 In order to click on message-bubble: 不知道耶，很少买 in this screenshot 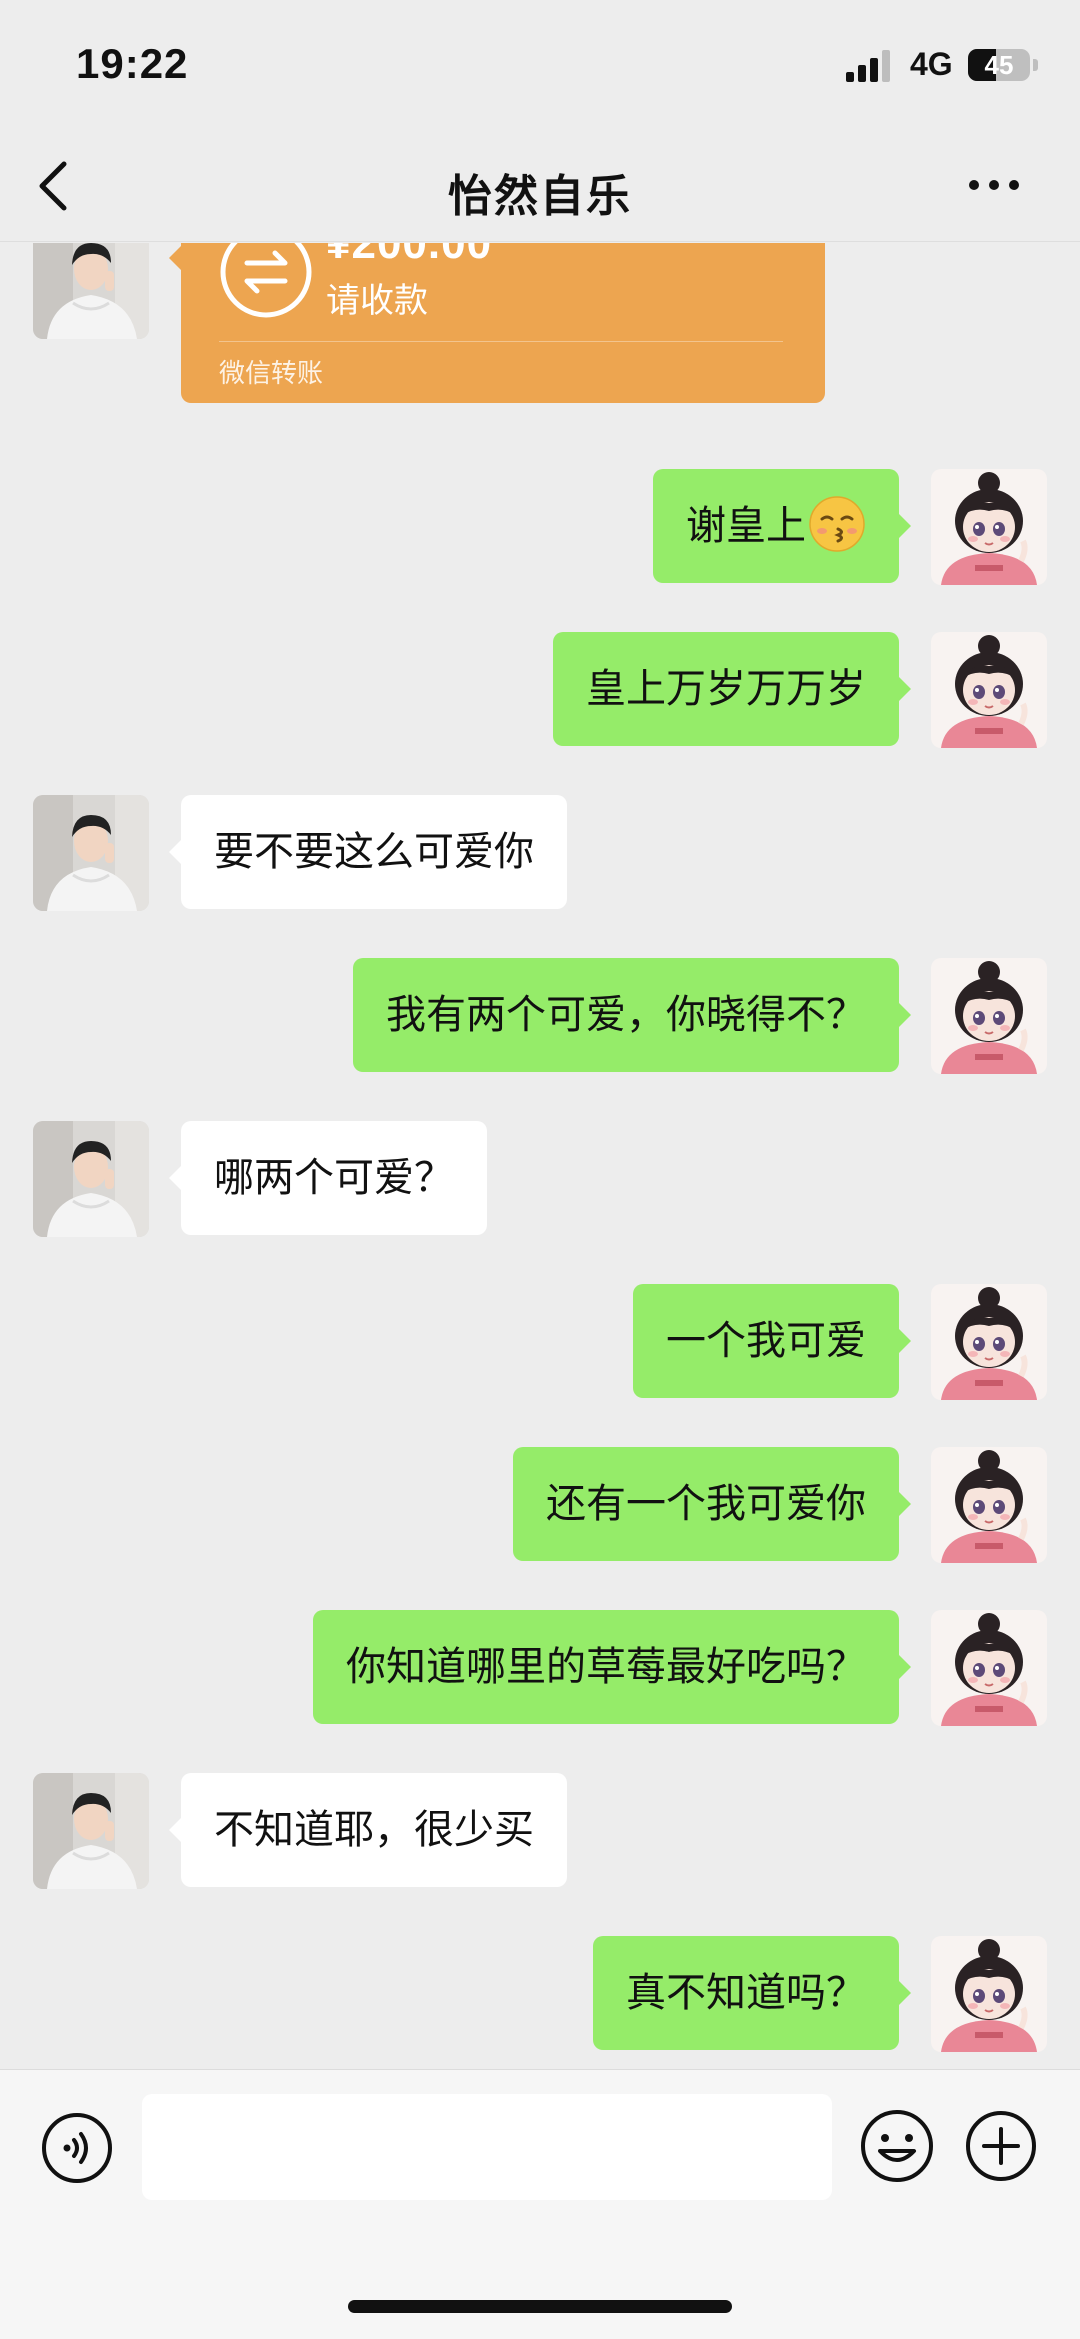, I will do `click(368, 1830)`.